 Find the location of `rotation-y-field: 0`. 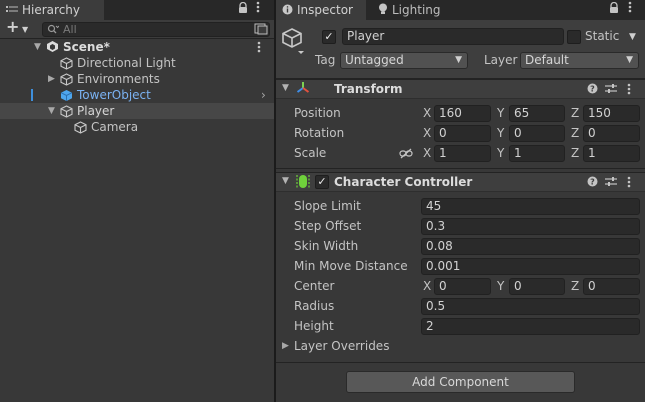

rotation-y-field: 0 is located at coordinates (537, 133).